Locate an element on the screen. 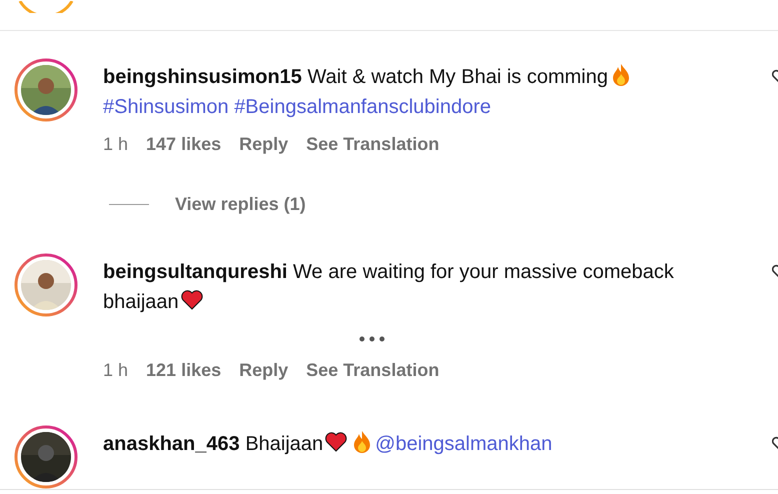 Image resolution: width=778 pixels, height=494 pixels. comment-text: bhaijaan is located at coordinates (141, 302).